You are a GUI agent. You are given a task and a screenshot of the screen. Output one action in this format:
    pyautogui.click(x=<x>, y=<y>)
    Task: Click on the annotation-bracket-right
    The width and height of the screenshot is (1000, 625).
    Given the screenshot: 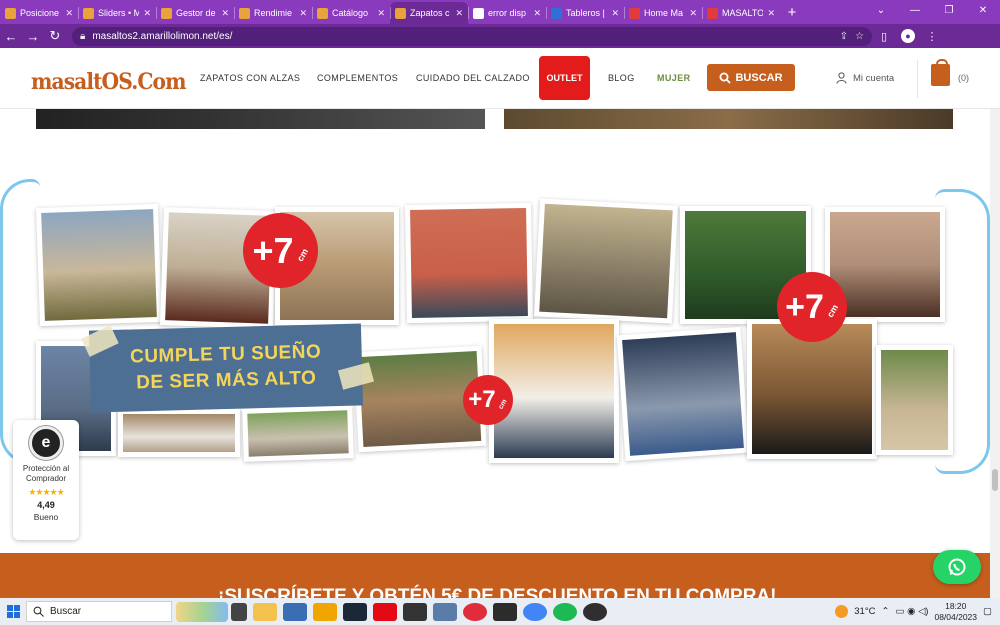 What is the action you would take?
    pyautogui.click(x=962, y=331)
    